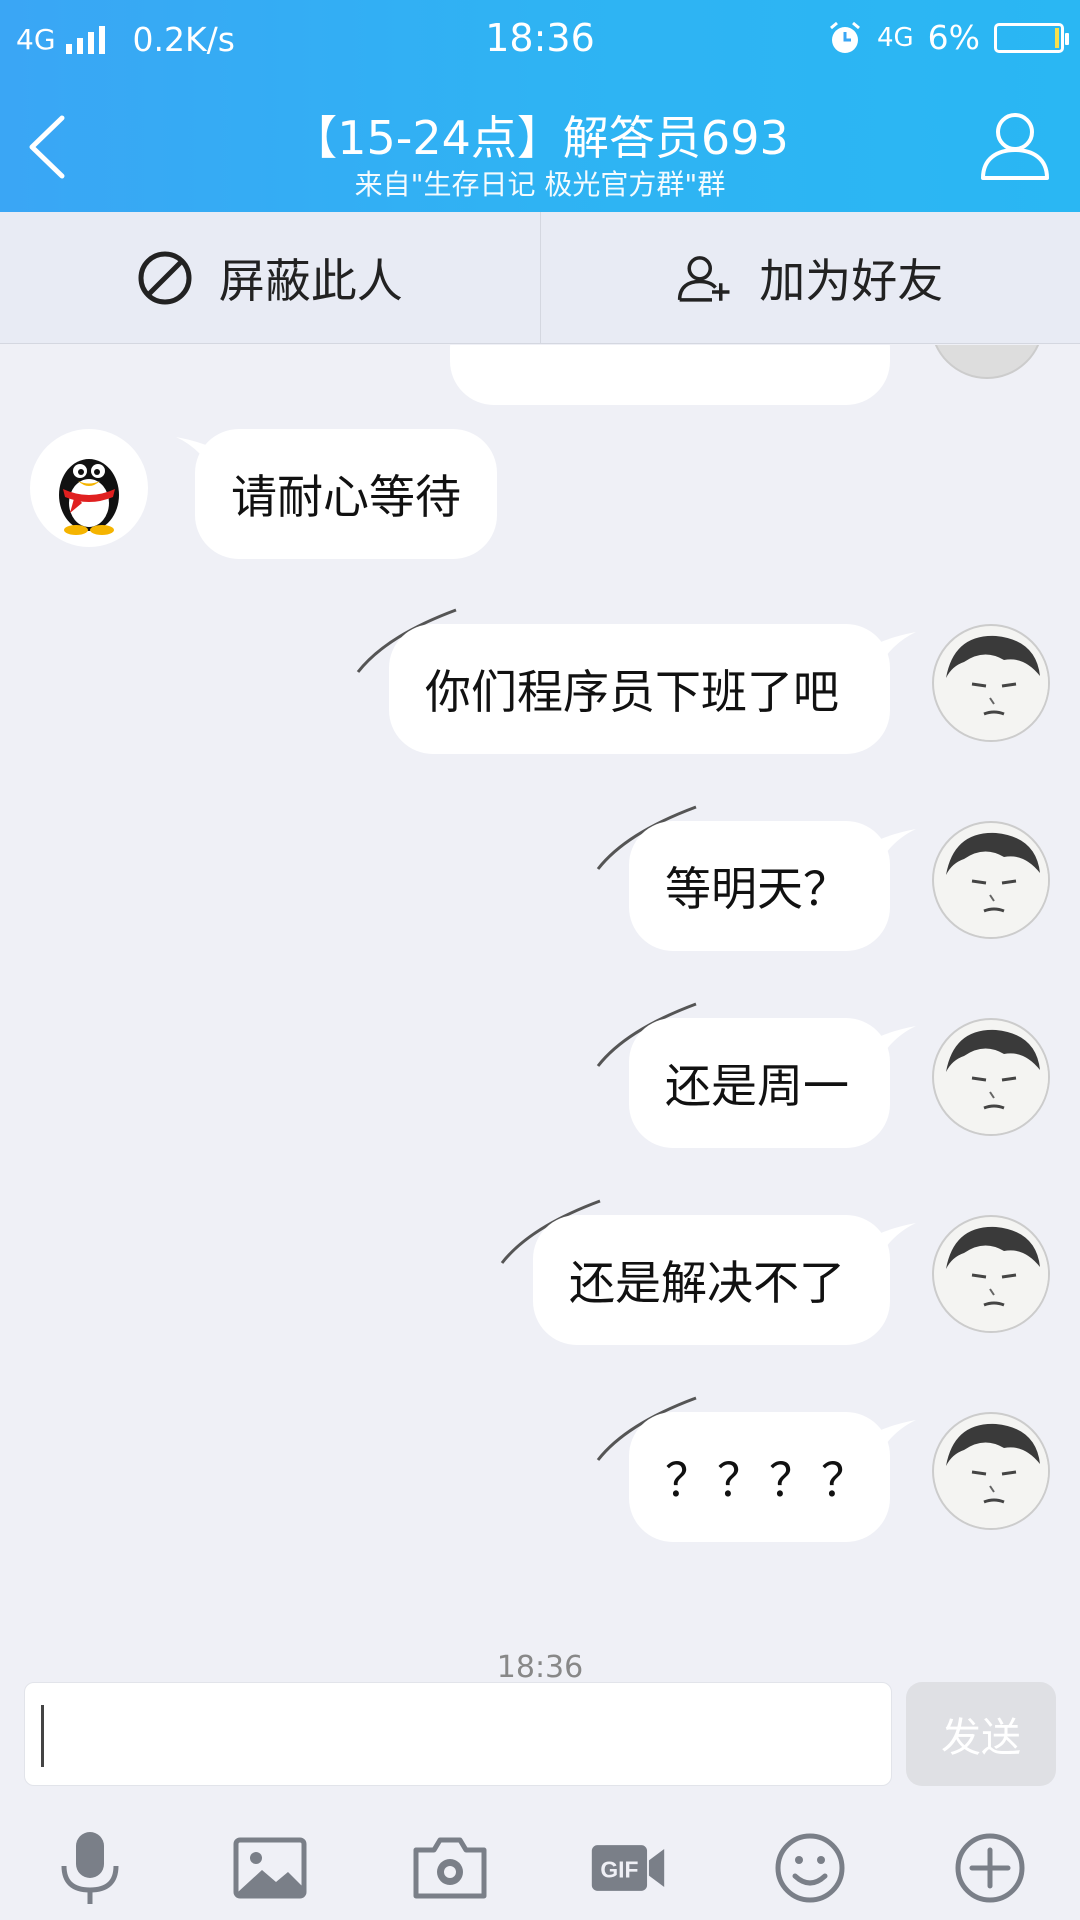 This screenshot has height=1920, width=1080. I want to click on add-friend-label: 加为好友, so click(851, 280).